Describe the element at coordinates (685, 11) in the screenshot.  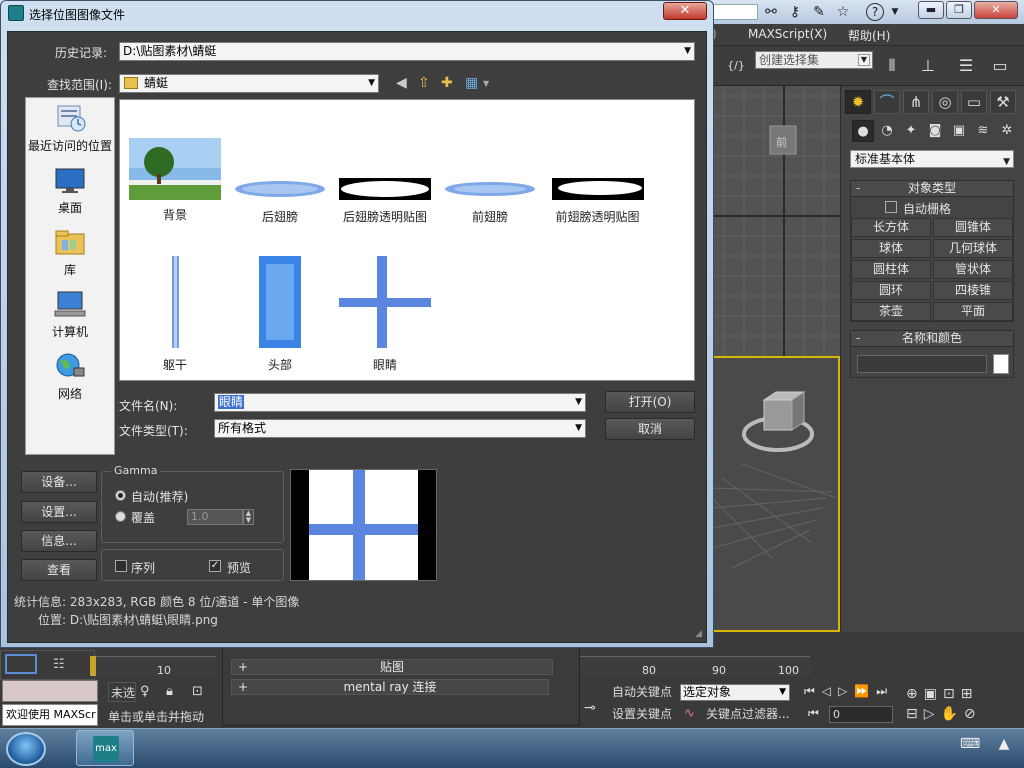
I see `dialog-close-button: ✕` at that location.